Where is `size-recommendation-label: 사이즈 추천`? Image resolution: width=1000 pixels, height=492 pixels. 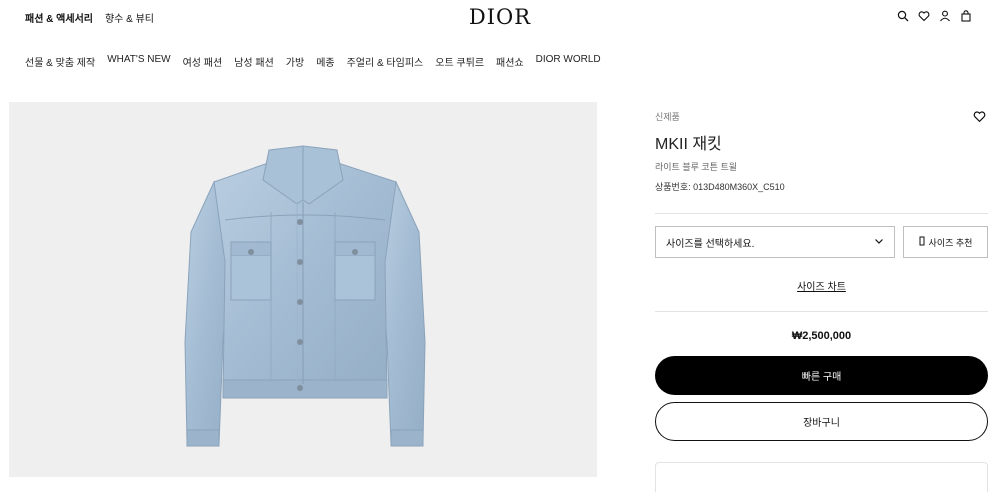
size-recommendation-label: 사이즈 추천 is located at coordinates (950, 242).